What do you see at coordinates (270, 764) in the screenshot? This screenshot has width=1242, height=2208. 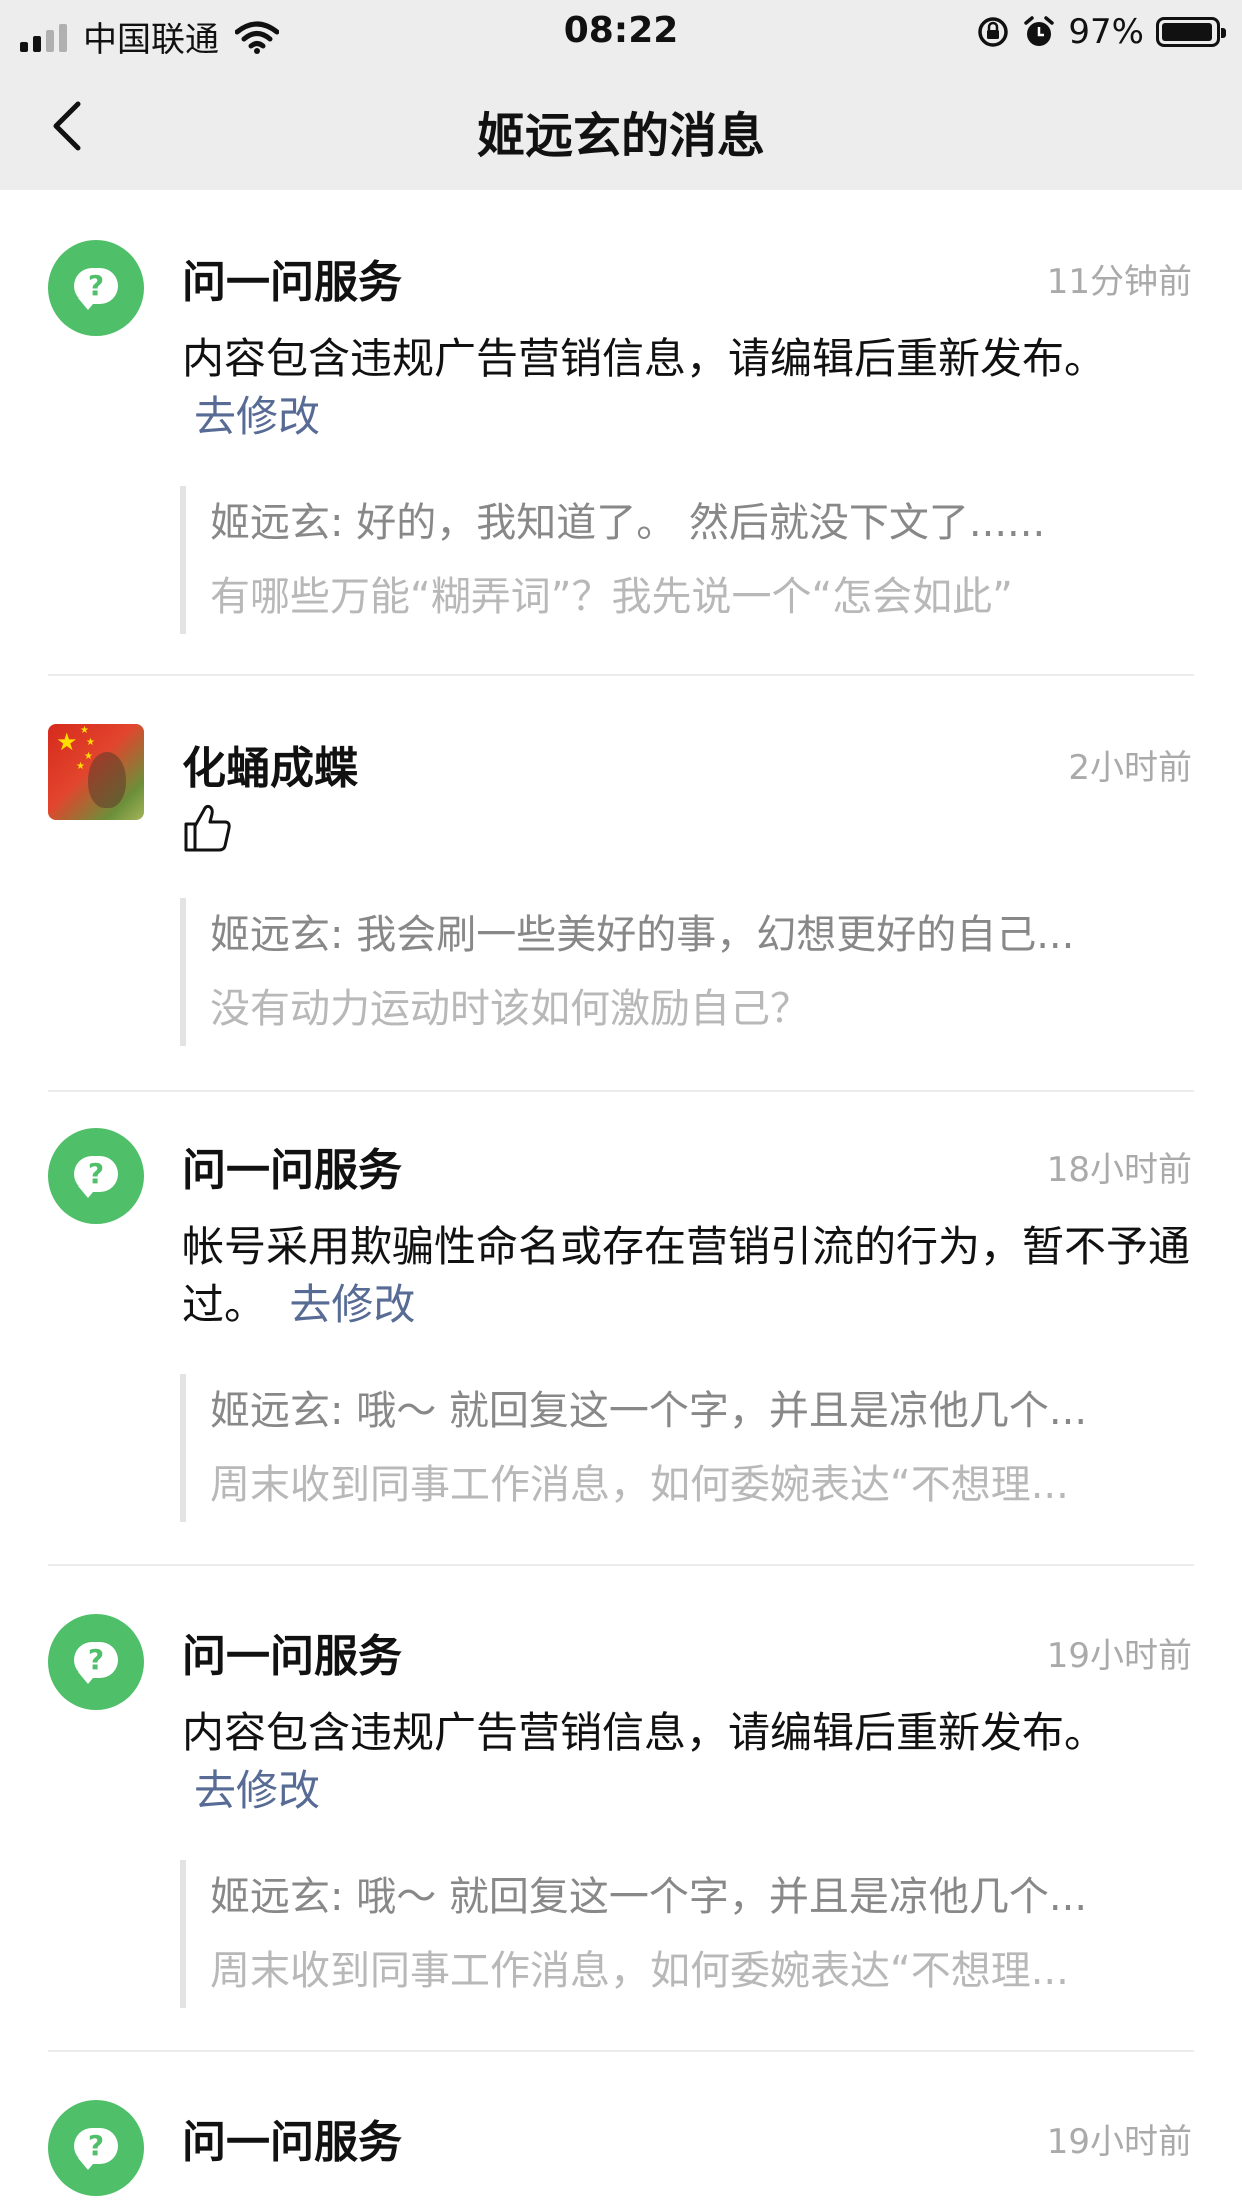 I see `sender-name: 化蛹成蝶` at bounding box center [270, 764].